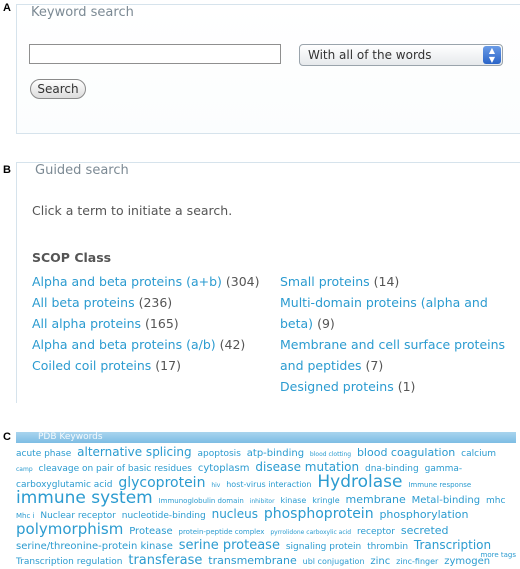 The width and height of the screenshot is (520, 569). I want to click on scop-count: (236), so click(155, 302).